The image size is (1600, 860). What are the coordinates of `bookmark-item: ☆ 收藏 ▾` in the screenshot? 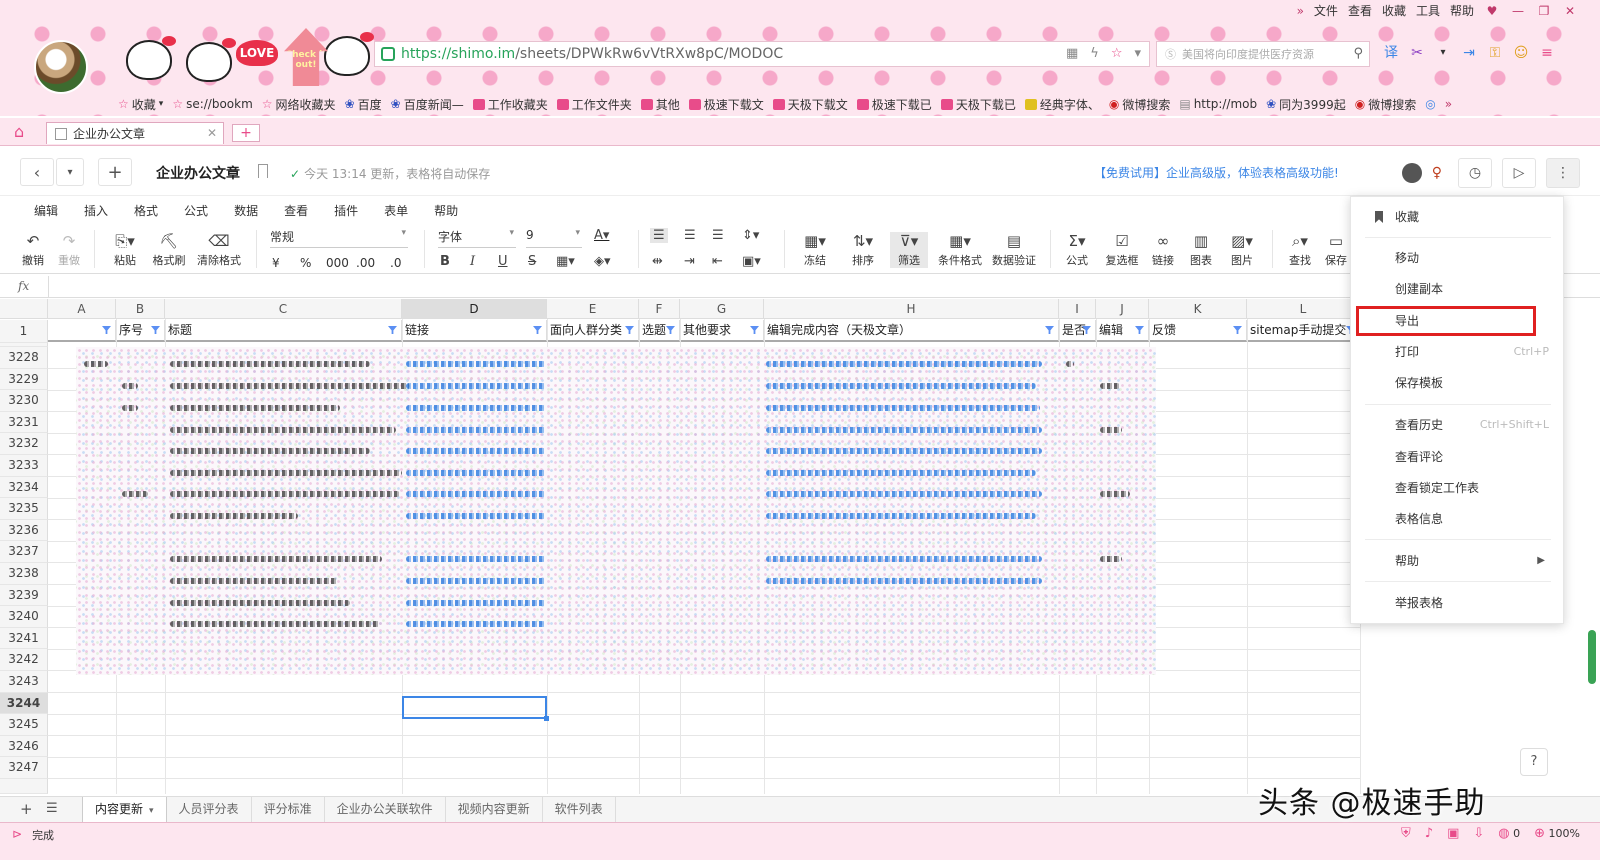 It's located at (140, 104).